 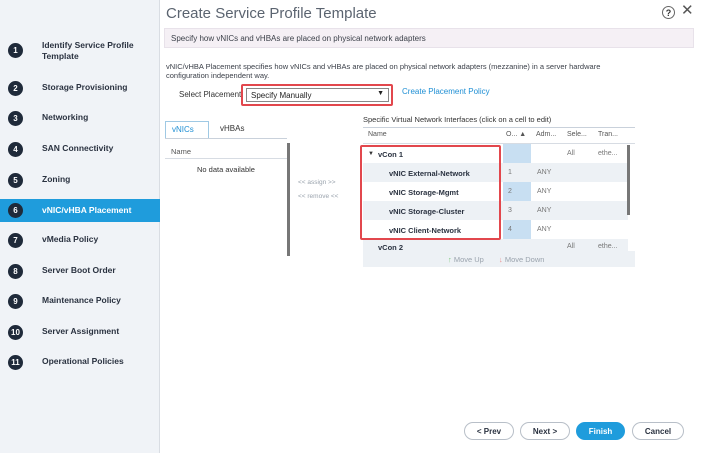 I want to click on step-label: Networking, so click(x=65, y=117).